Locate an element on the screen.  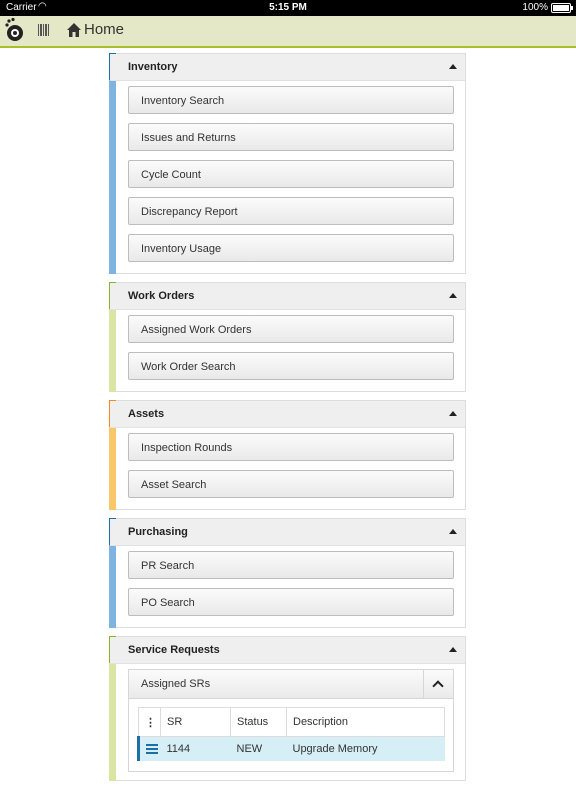
battery-icon is located at coordinates (562, 8).